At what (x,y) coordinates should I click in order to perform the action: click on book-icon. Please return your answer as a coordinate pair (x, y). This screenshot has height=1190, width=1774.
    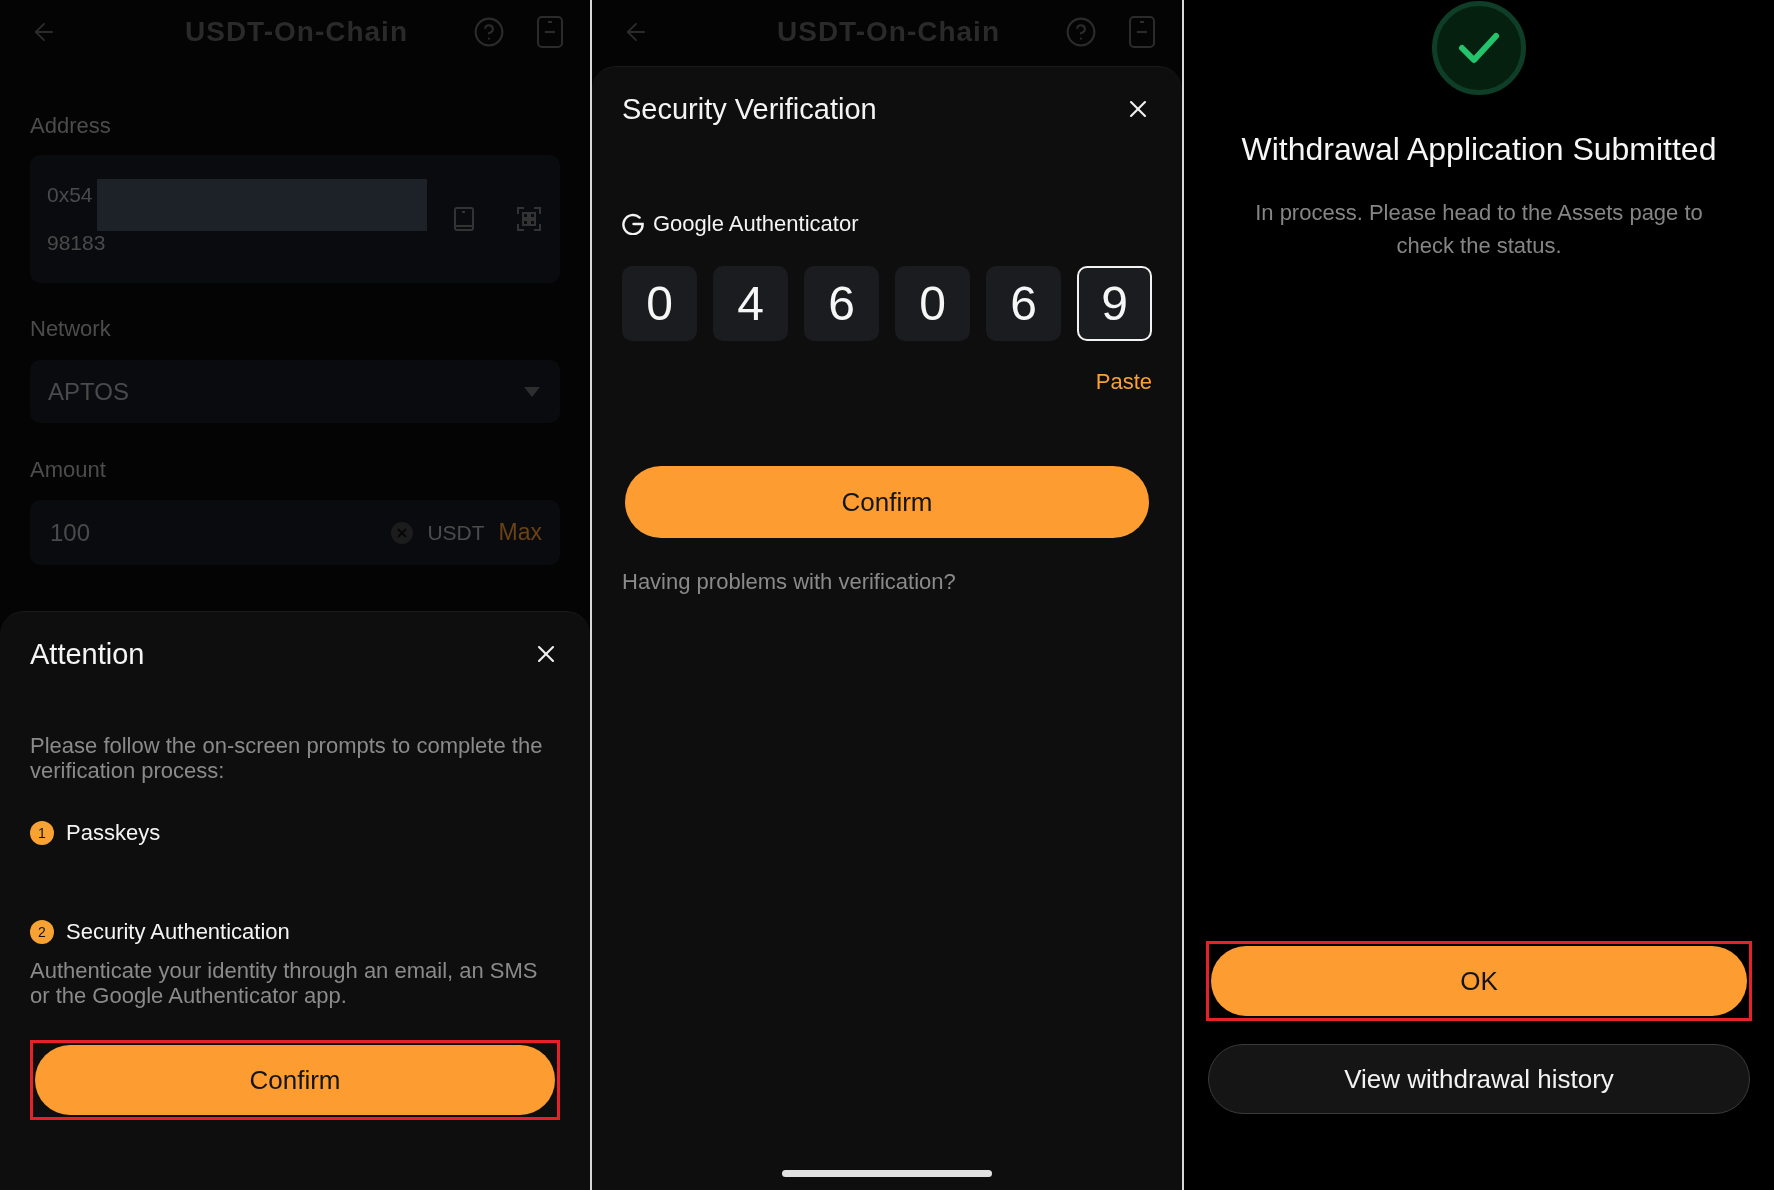
    Looking at the image, I should click on (464, 219).